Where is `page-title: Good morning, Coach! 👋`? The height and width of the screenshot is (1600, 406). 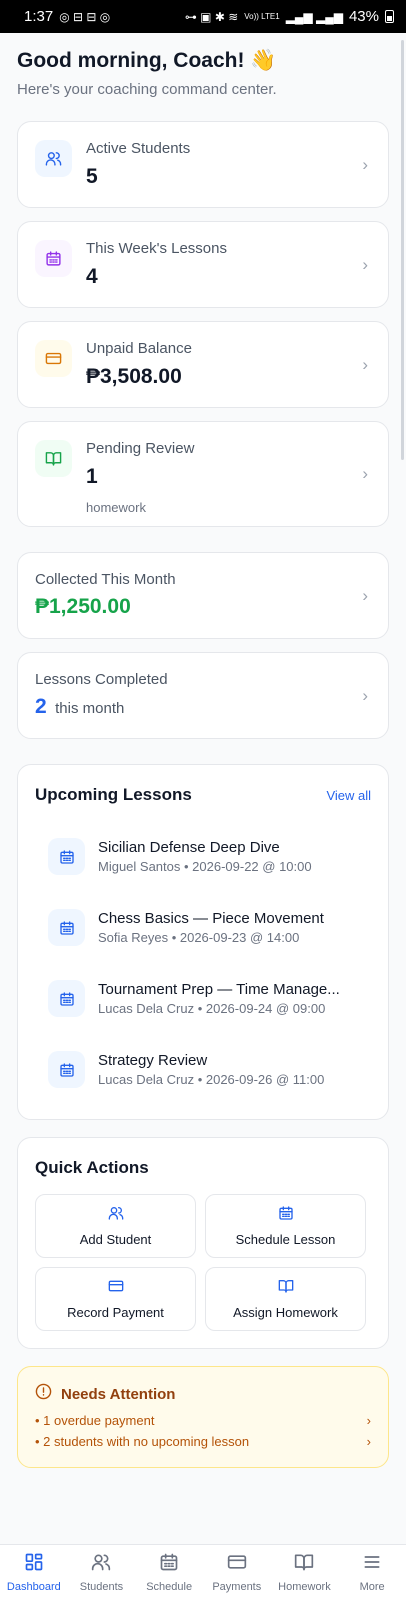
page-title: Good morning, Coach! 👋 is located at coordinates (147, 60).